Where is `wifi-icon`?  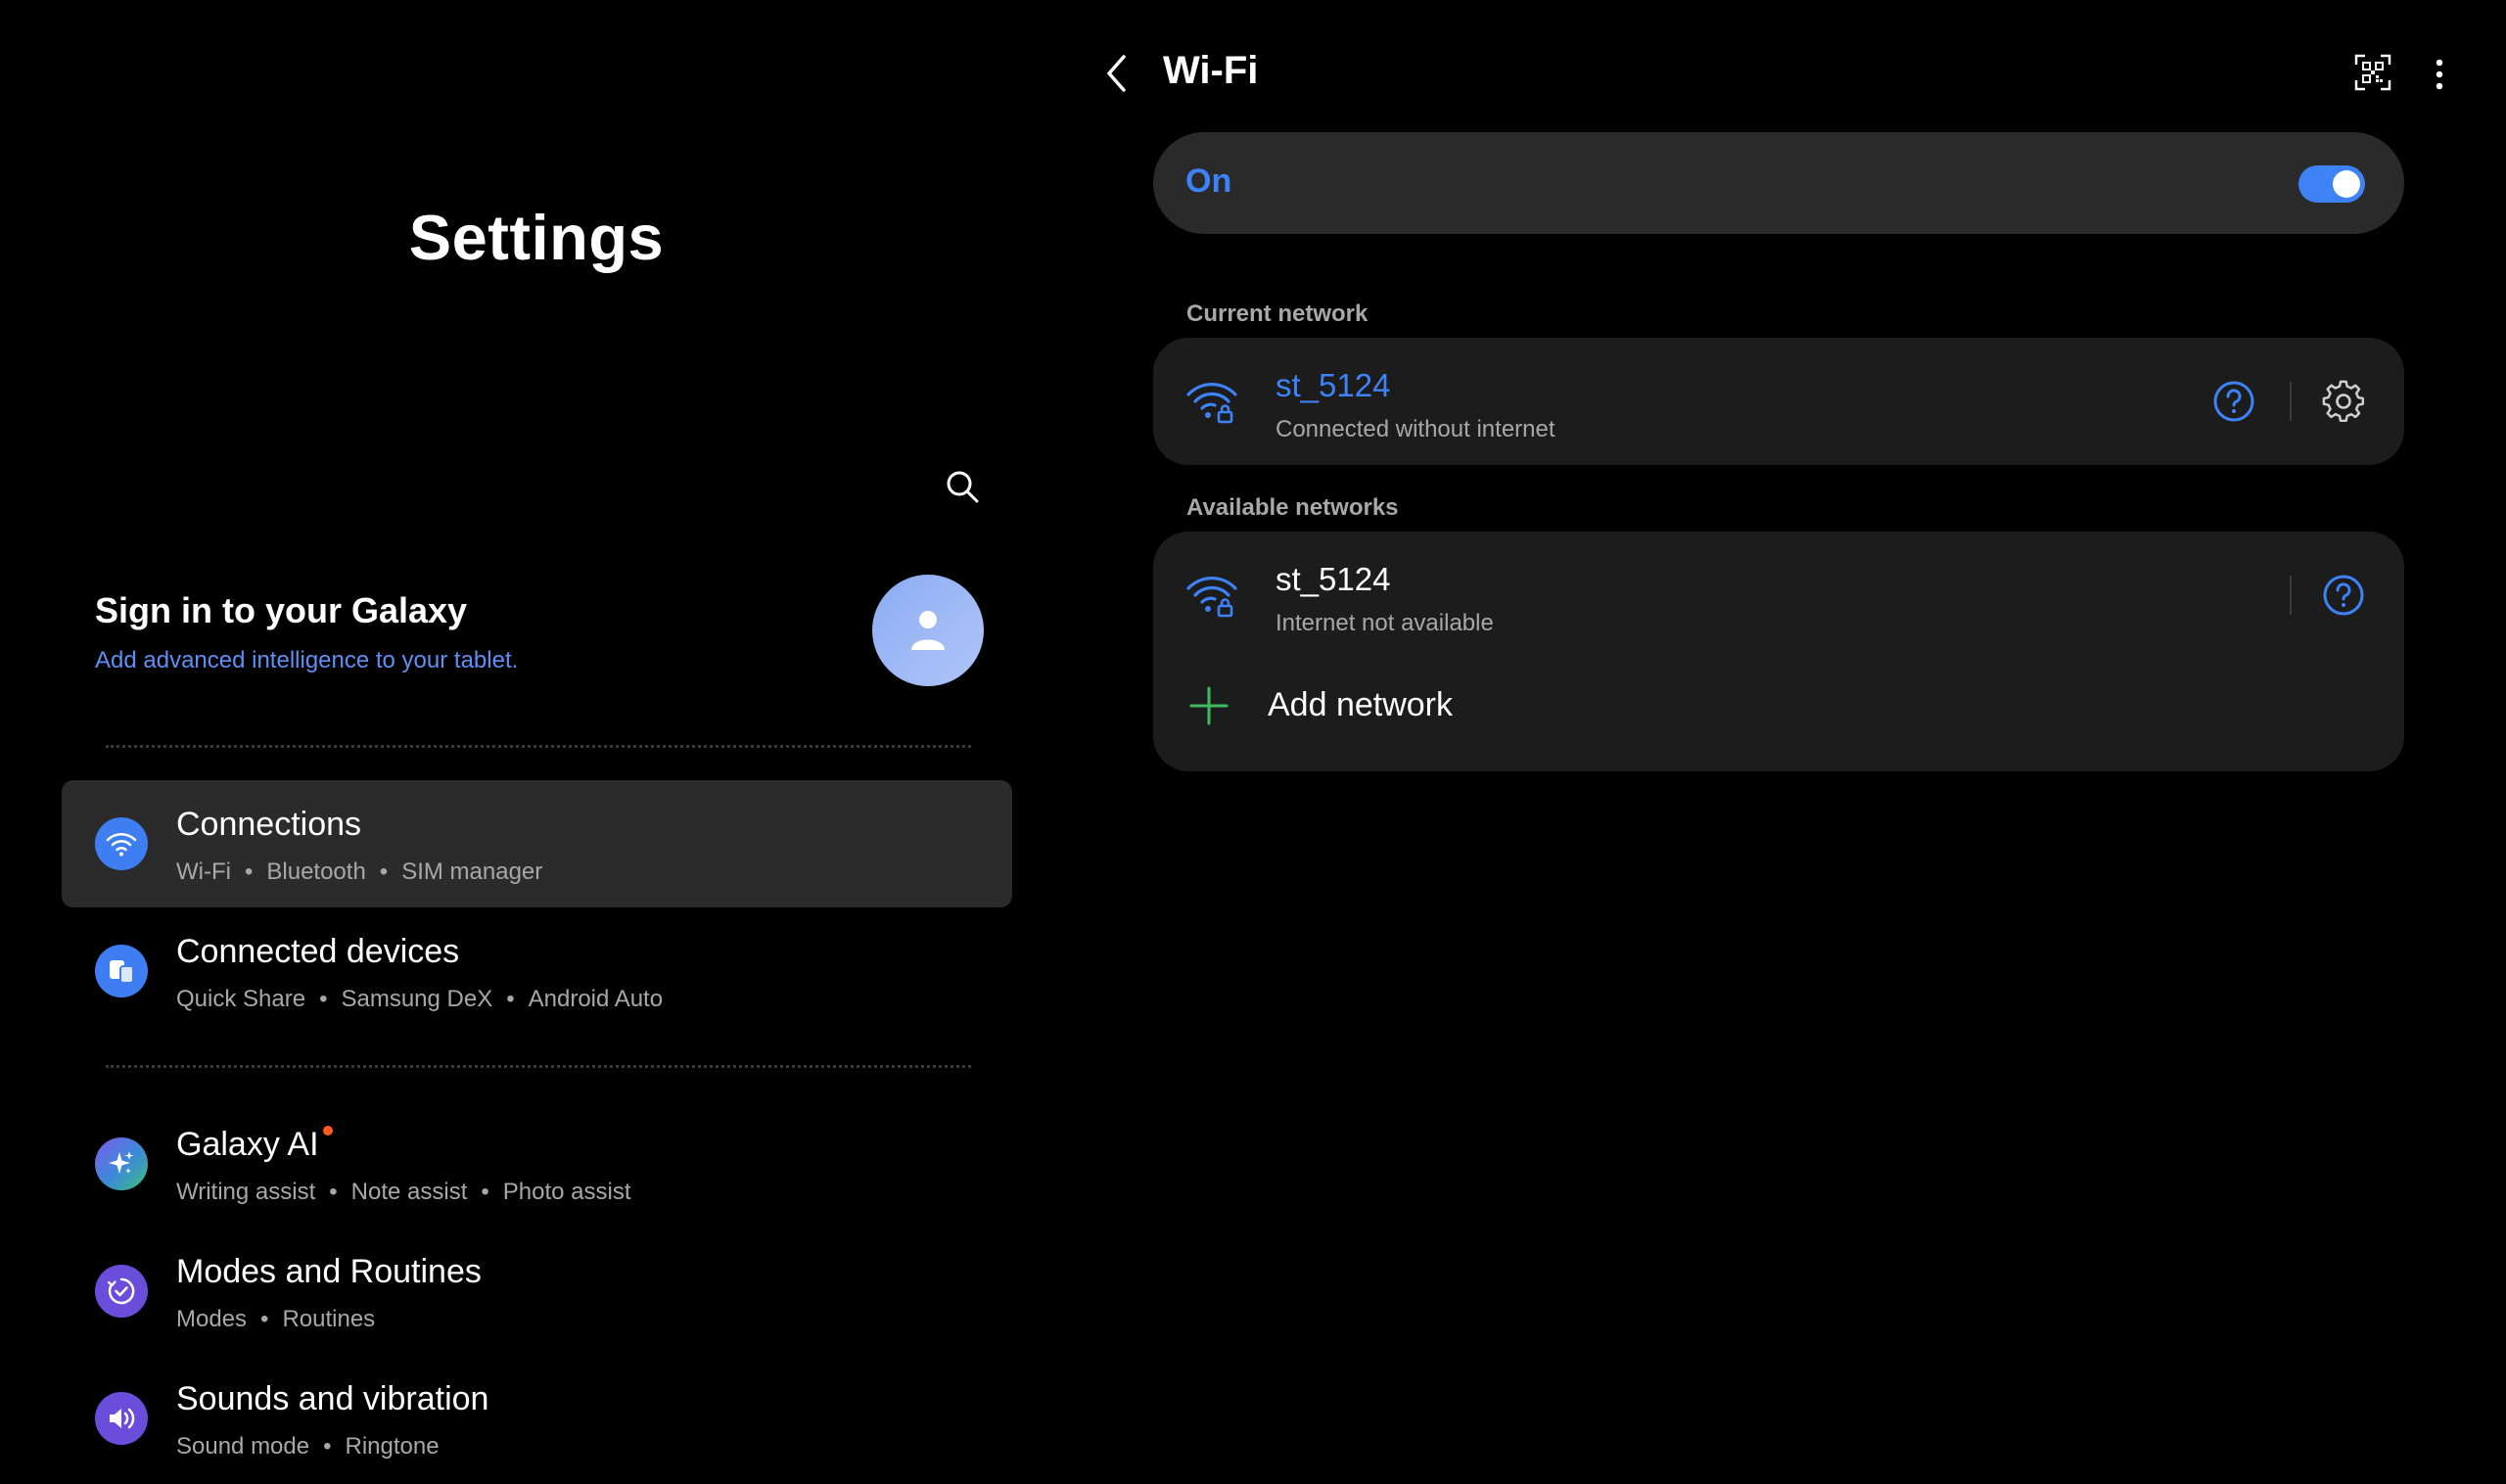
wifi-icon is located at coordinates (121, 843).